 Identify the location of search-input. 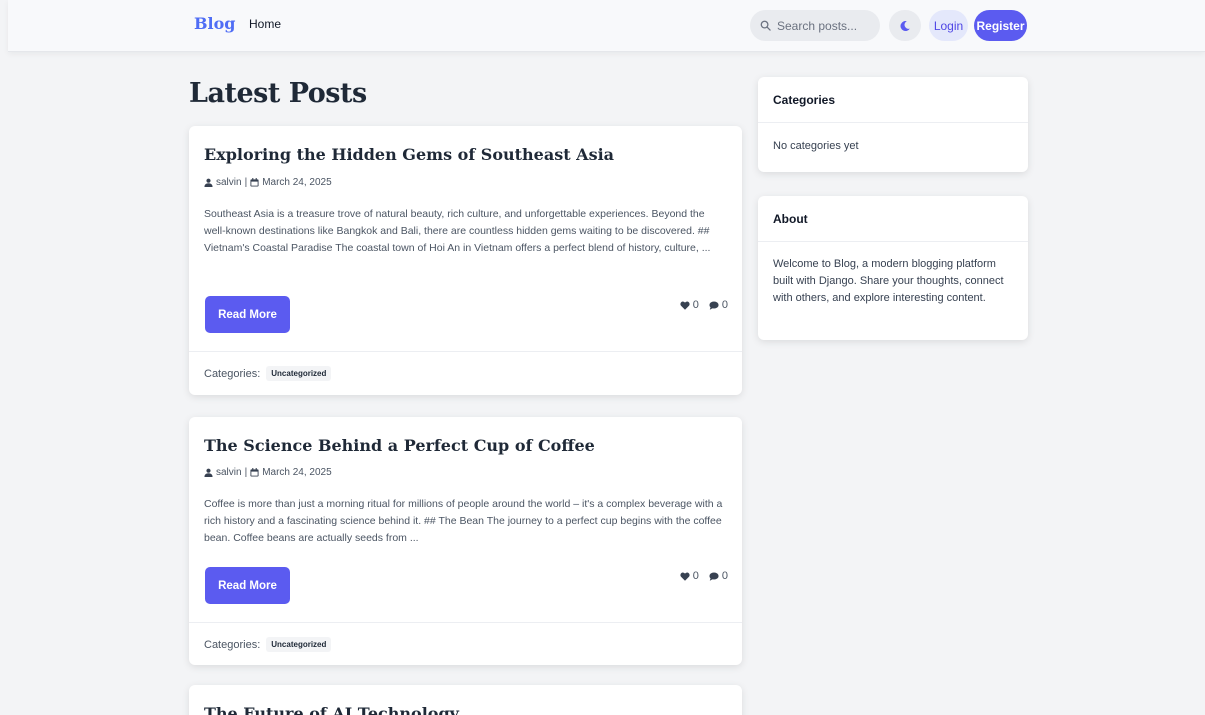
(824, 25).